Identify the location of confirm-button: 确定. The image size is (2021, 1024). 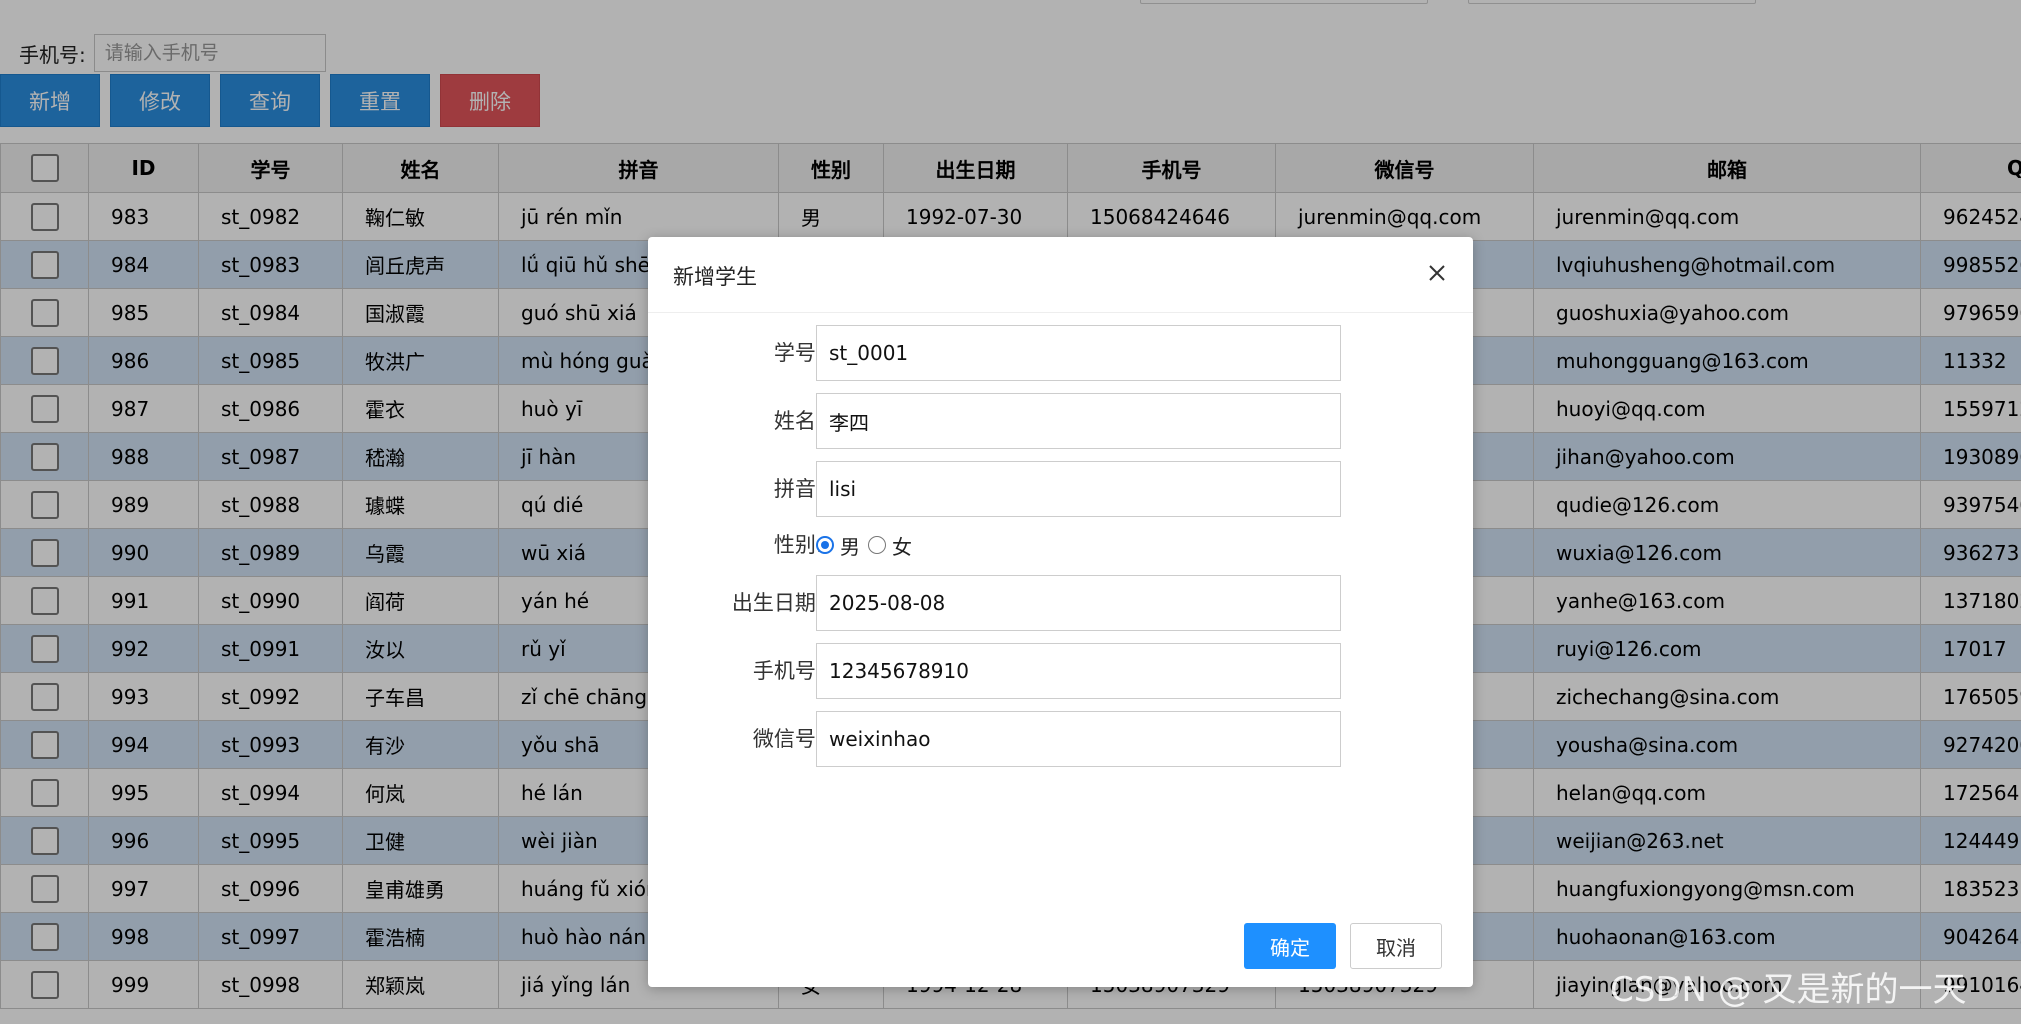
(1290, 946).